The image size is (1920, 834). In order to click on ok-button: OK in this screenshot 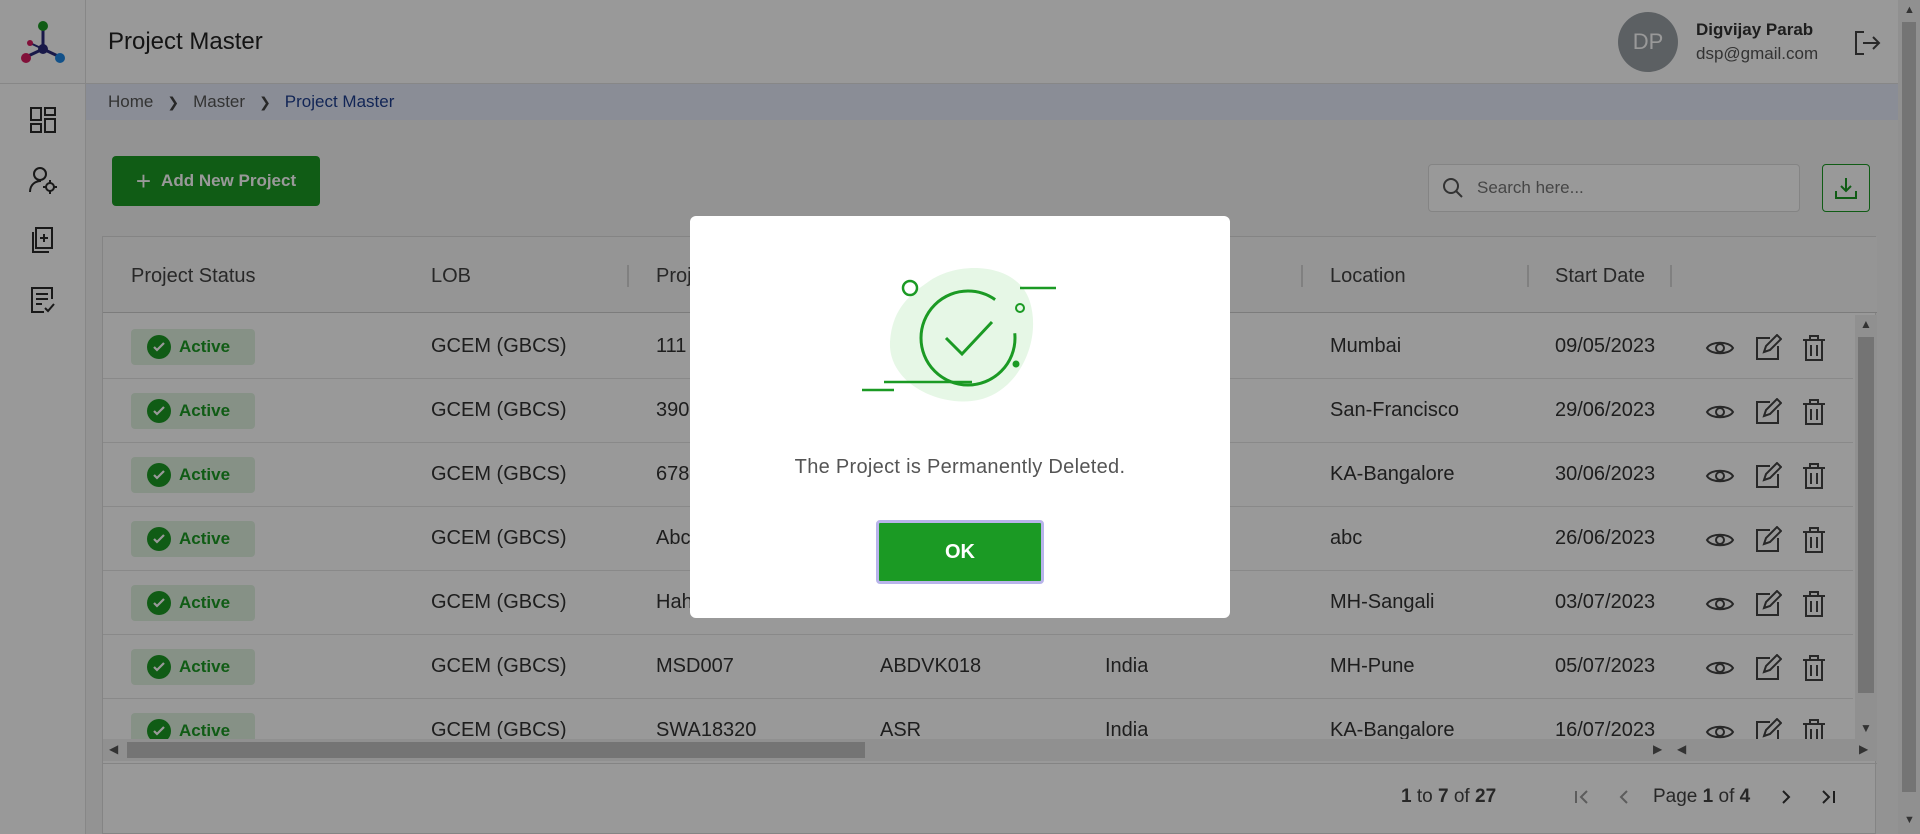, I will do `click(960, 552)`.